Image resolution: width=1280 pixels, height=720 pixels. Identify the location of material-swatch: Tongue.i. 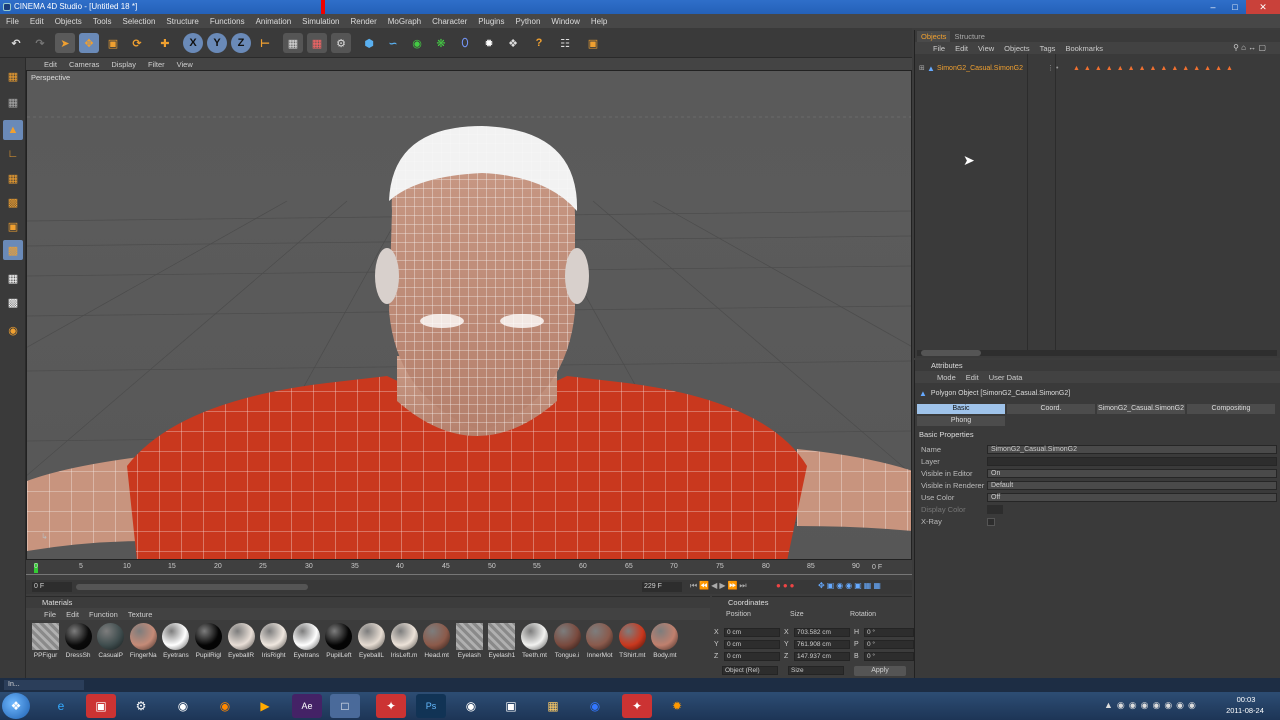
(567, 642).